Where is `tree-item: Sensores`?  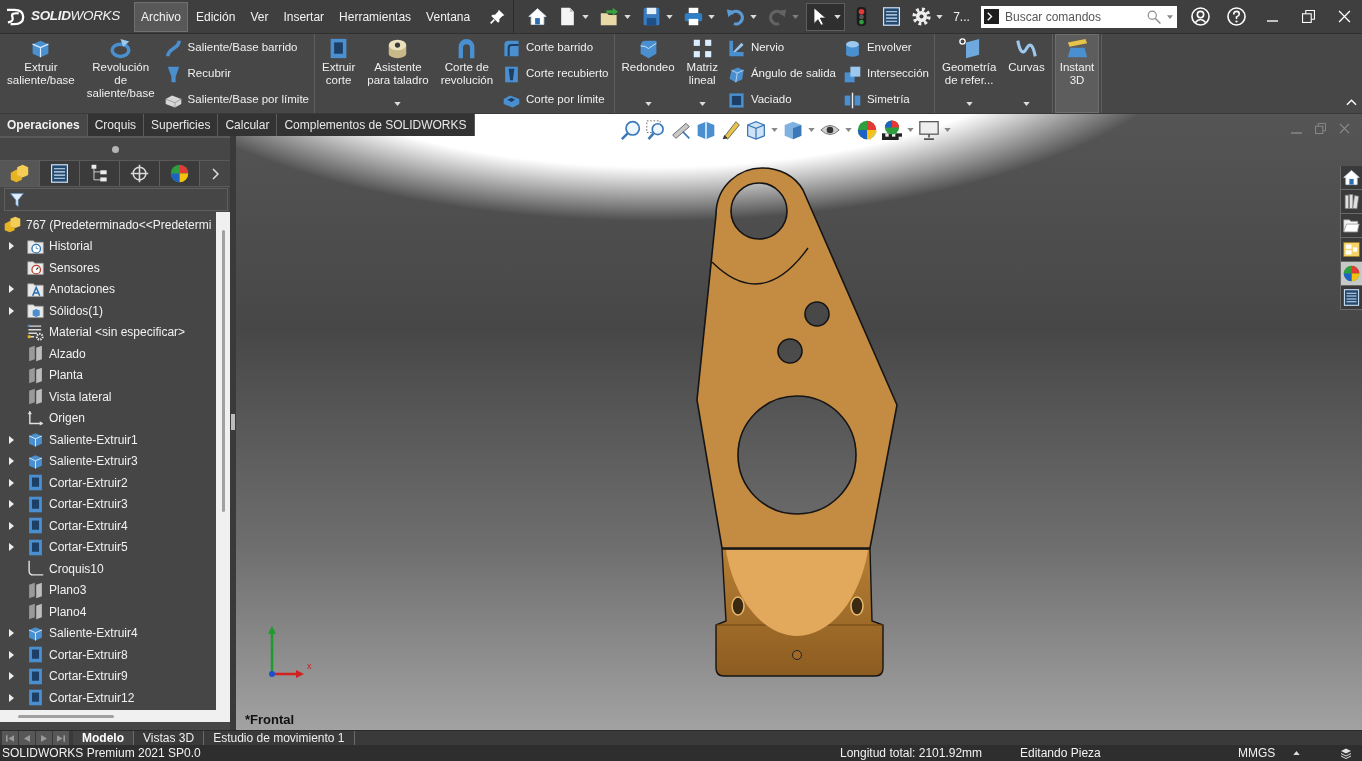 tree-item: Sensores is located at coordinates (108, 268).